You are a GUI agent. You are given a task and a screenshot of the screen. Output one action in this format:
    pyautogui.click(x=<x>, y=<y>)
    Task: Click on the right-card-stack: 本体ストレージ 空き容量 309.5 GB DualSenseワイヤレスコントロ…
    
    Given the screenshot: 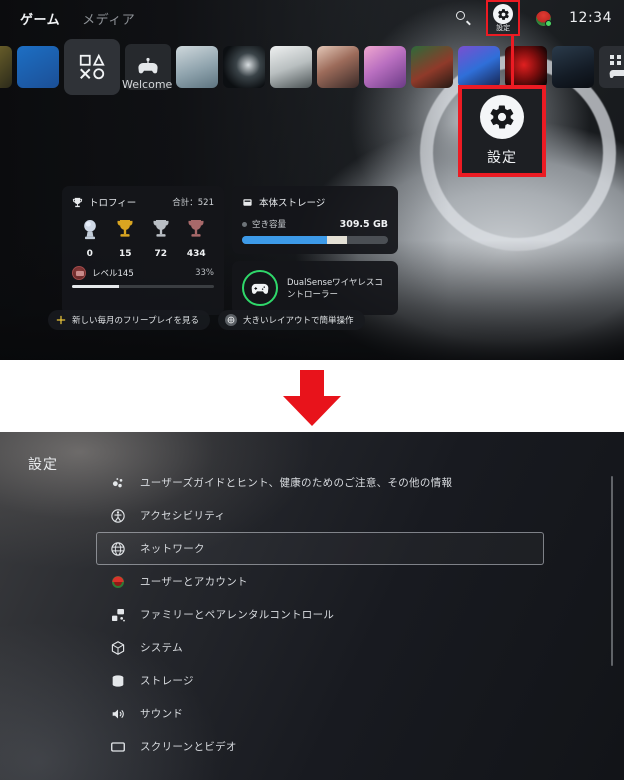 What is the action you would take?
    pyautogui.click(x=315, y=250)
    